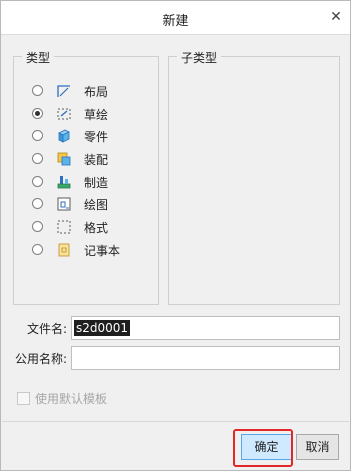 Image resolution: width=351 pixels, height=471 pixels. What do you see at coordinates (96, 137) in the screenshot?
I see `type-label-part: 零件` at bounding box center [96, 137].